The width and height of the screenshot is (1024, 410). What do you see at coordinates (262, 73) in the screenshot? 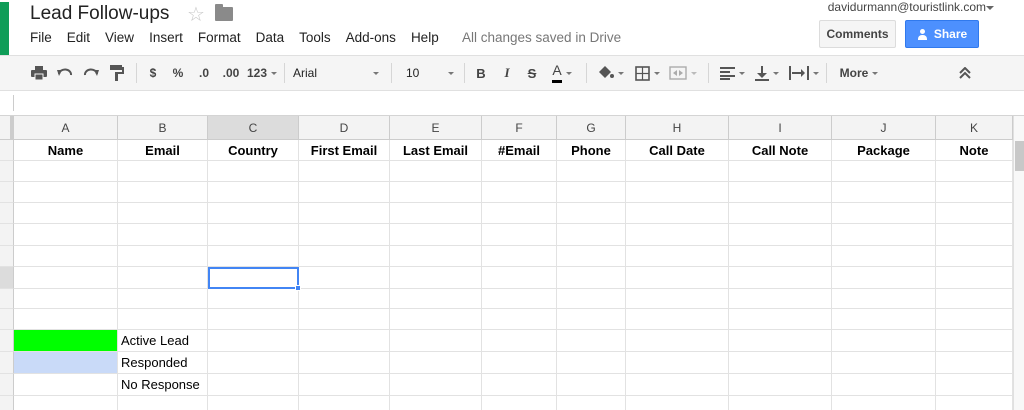
I see `number-format-dropdown: 123` at bounding box center [262, 73].